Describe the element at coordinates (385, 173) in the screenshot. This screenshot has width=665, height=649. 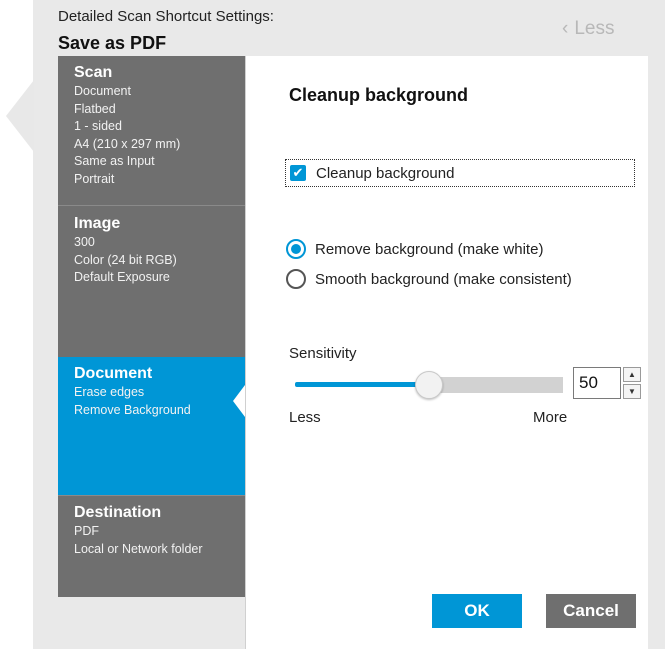
I see `checkbox-label: Cleanup background` at that location.